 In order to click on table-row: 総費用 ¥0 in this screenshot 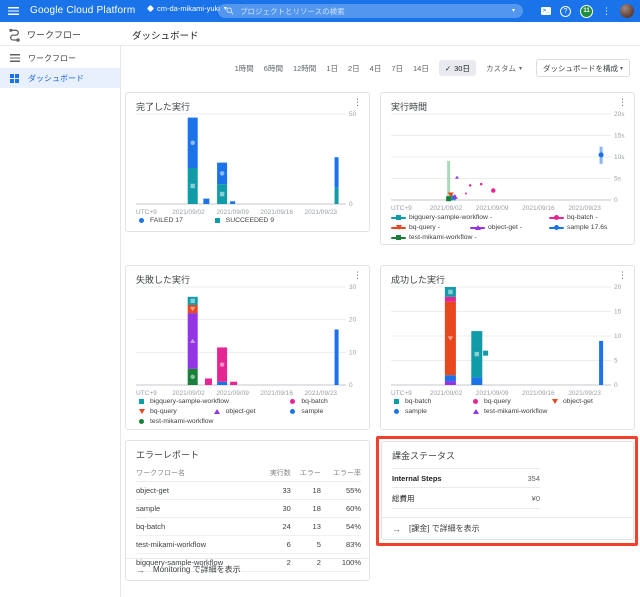, I will do `click(466, 498)`.